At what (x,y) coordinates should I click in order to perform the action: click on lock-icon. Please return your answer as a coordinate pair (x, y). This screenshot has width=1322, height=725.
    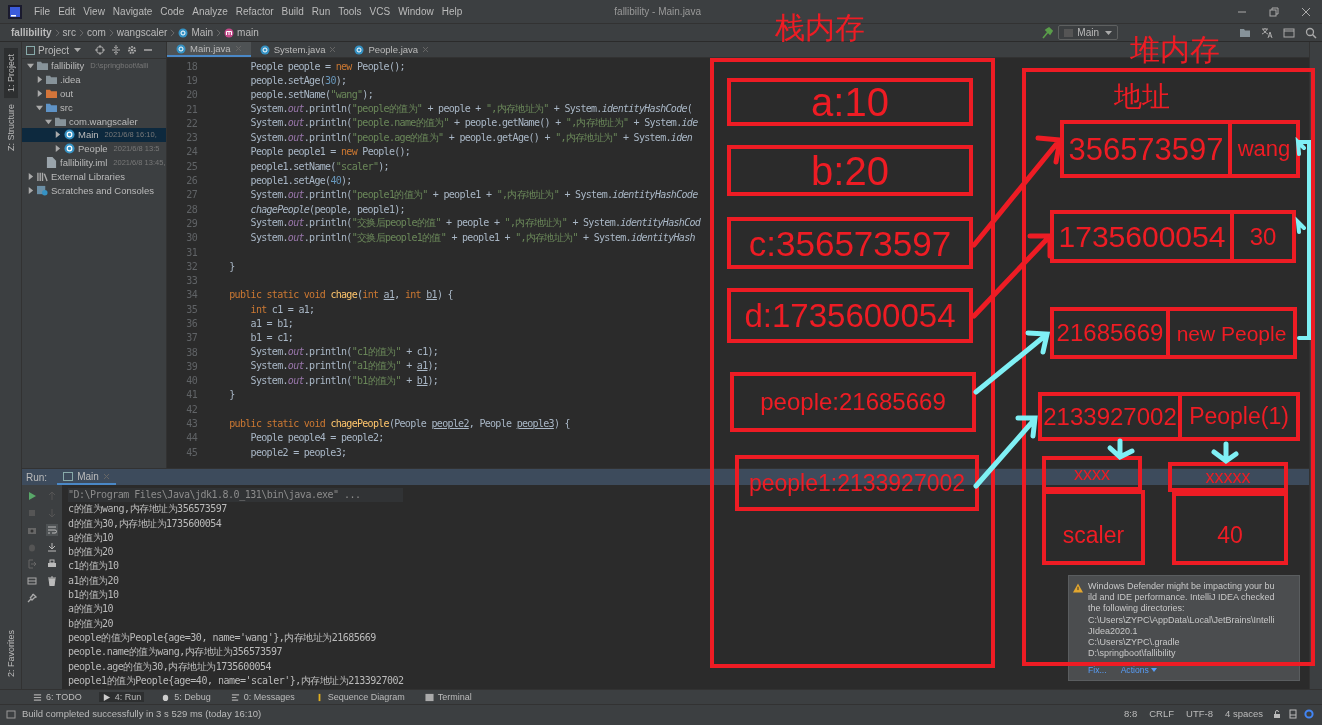
    Looking at the image, I should click on (1277, 713).